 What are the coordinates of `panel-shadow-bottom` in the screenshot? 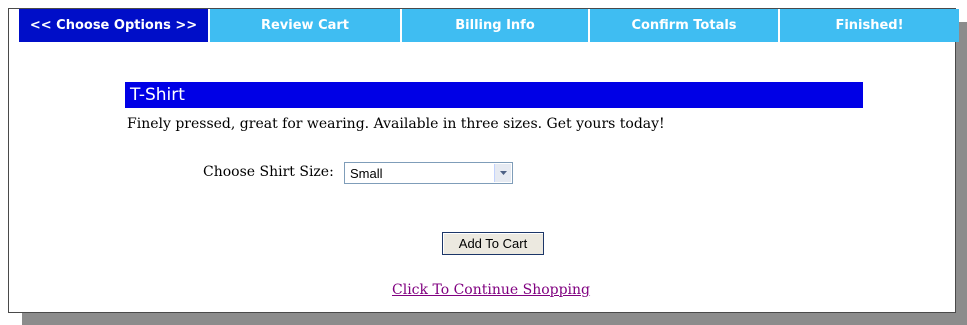 It's located at (494, 319).